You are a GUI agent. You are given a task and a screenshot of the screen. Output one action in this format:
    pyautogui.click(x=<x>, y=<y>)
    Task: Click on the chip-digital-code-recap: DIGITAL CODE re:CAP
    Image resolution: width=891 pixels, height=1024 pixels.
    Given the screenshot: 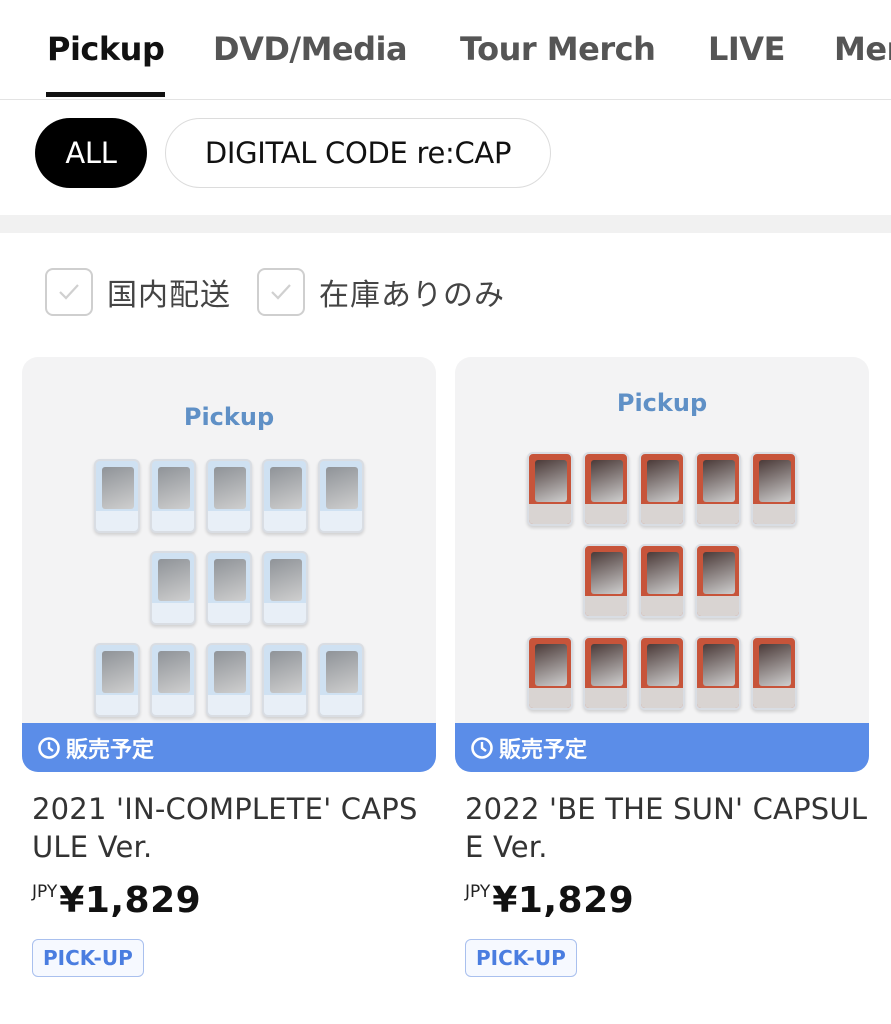 What is the action you would take?
    pyautogui.click(x=358, y=153)
    